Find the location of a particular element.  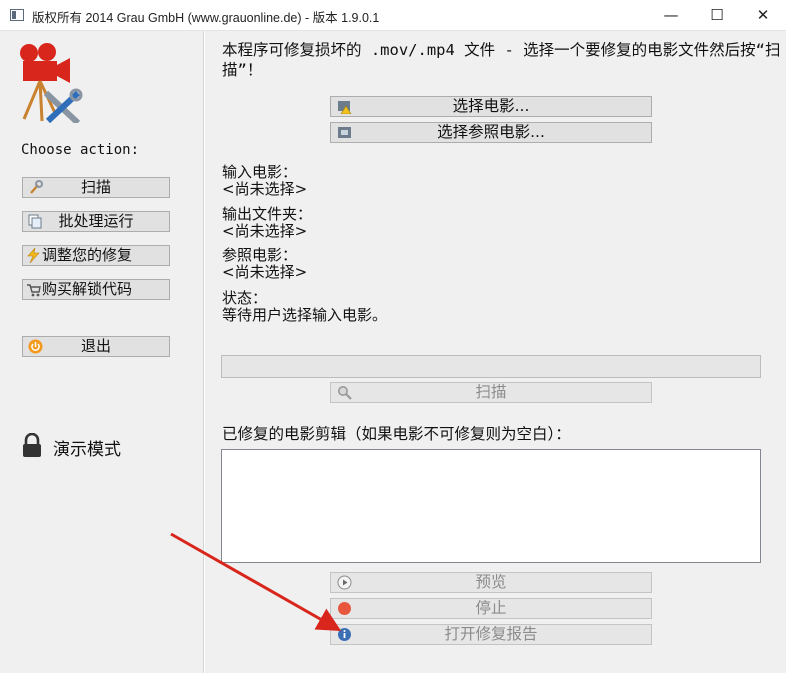

exit-button: 退出 is located at coordinates (96, 346).